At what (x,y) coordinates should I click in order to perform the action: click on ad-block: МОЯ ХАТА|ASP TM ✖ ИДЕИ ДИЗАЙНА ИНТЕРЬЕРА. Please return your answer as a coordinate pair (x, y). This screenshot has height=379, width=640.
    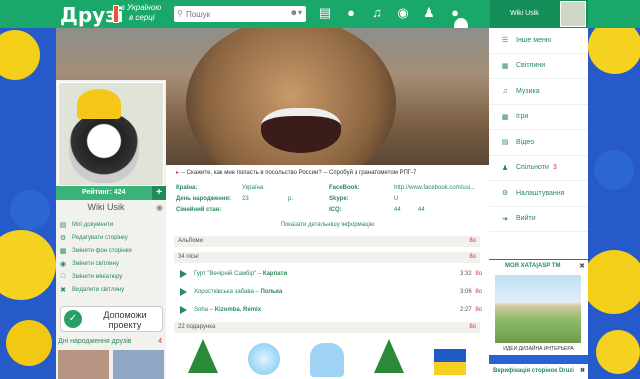
    Looking at the image, I should click on (538, 307).